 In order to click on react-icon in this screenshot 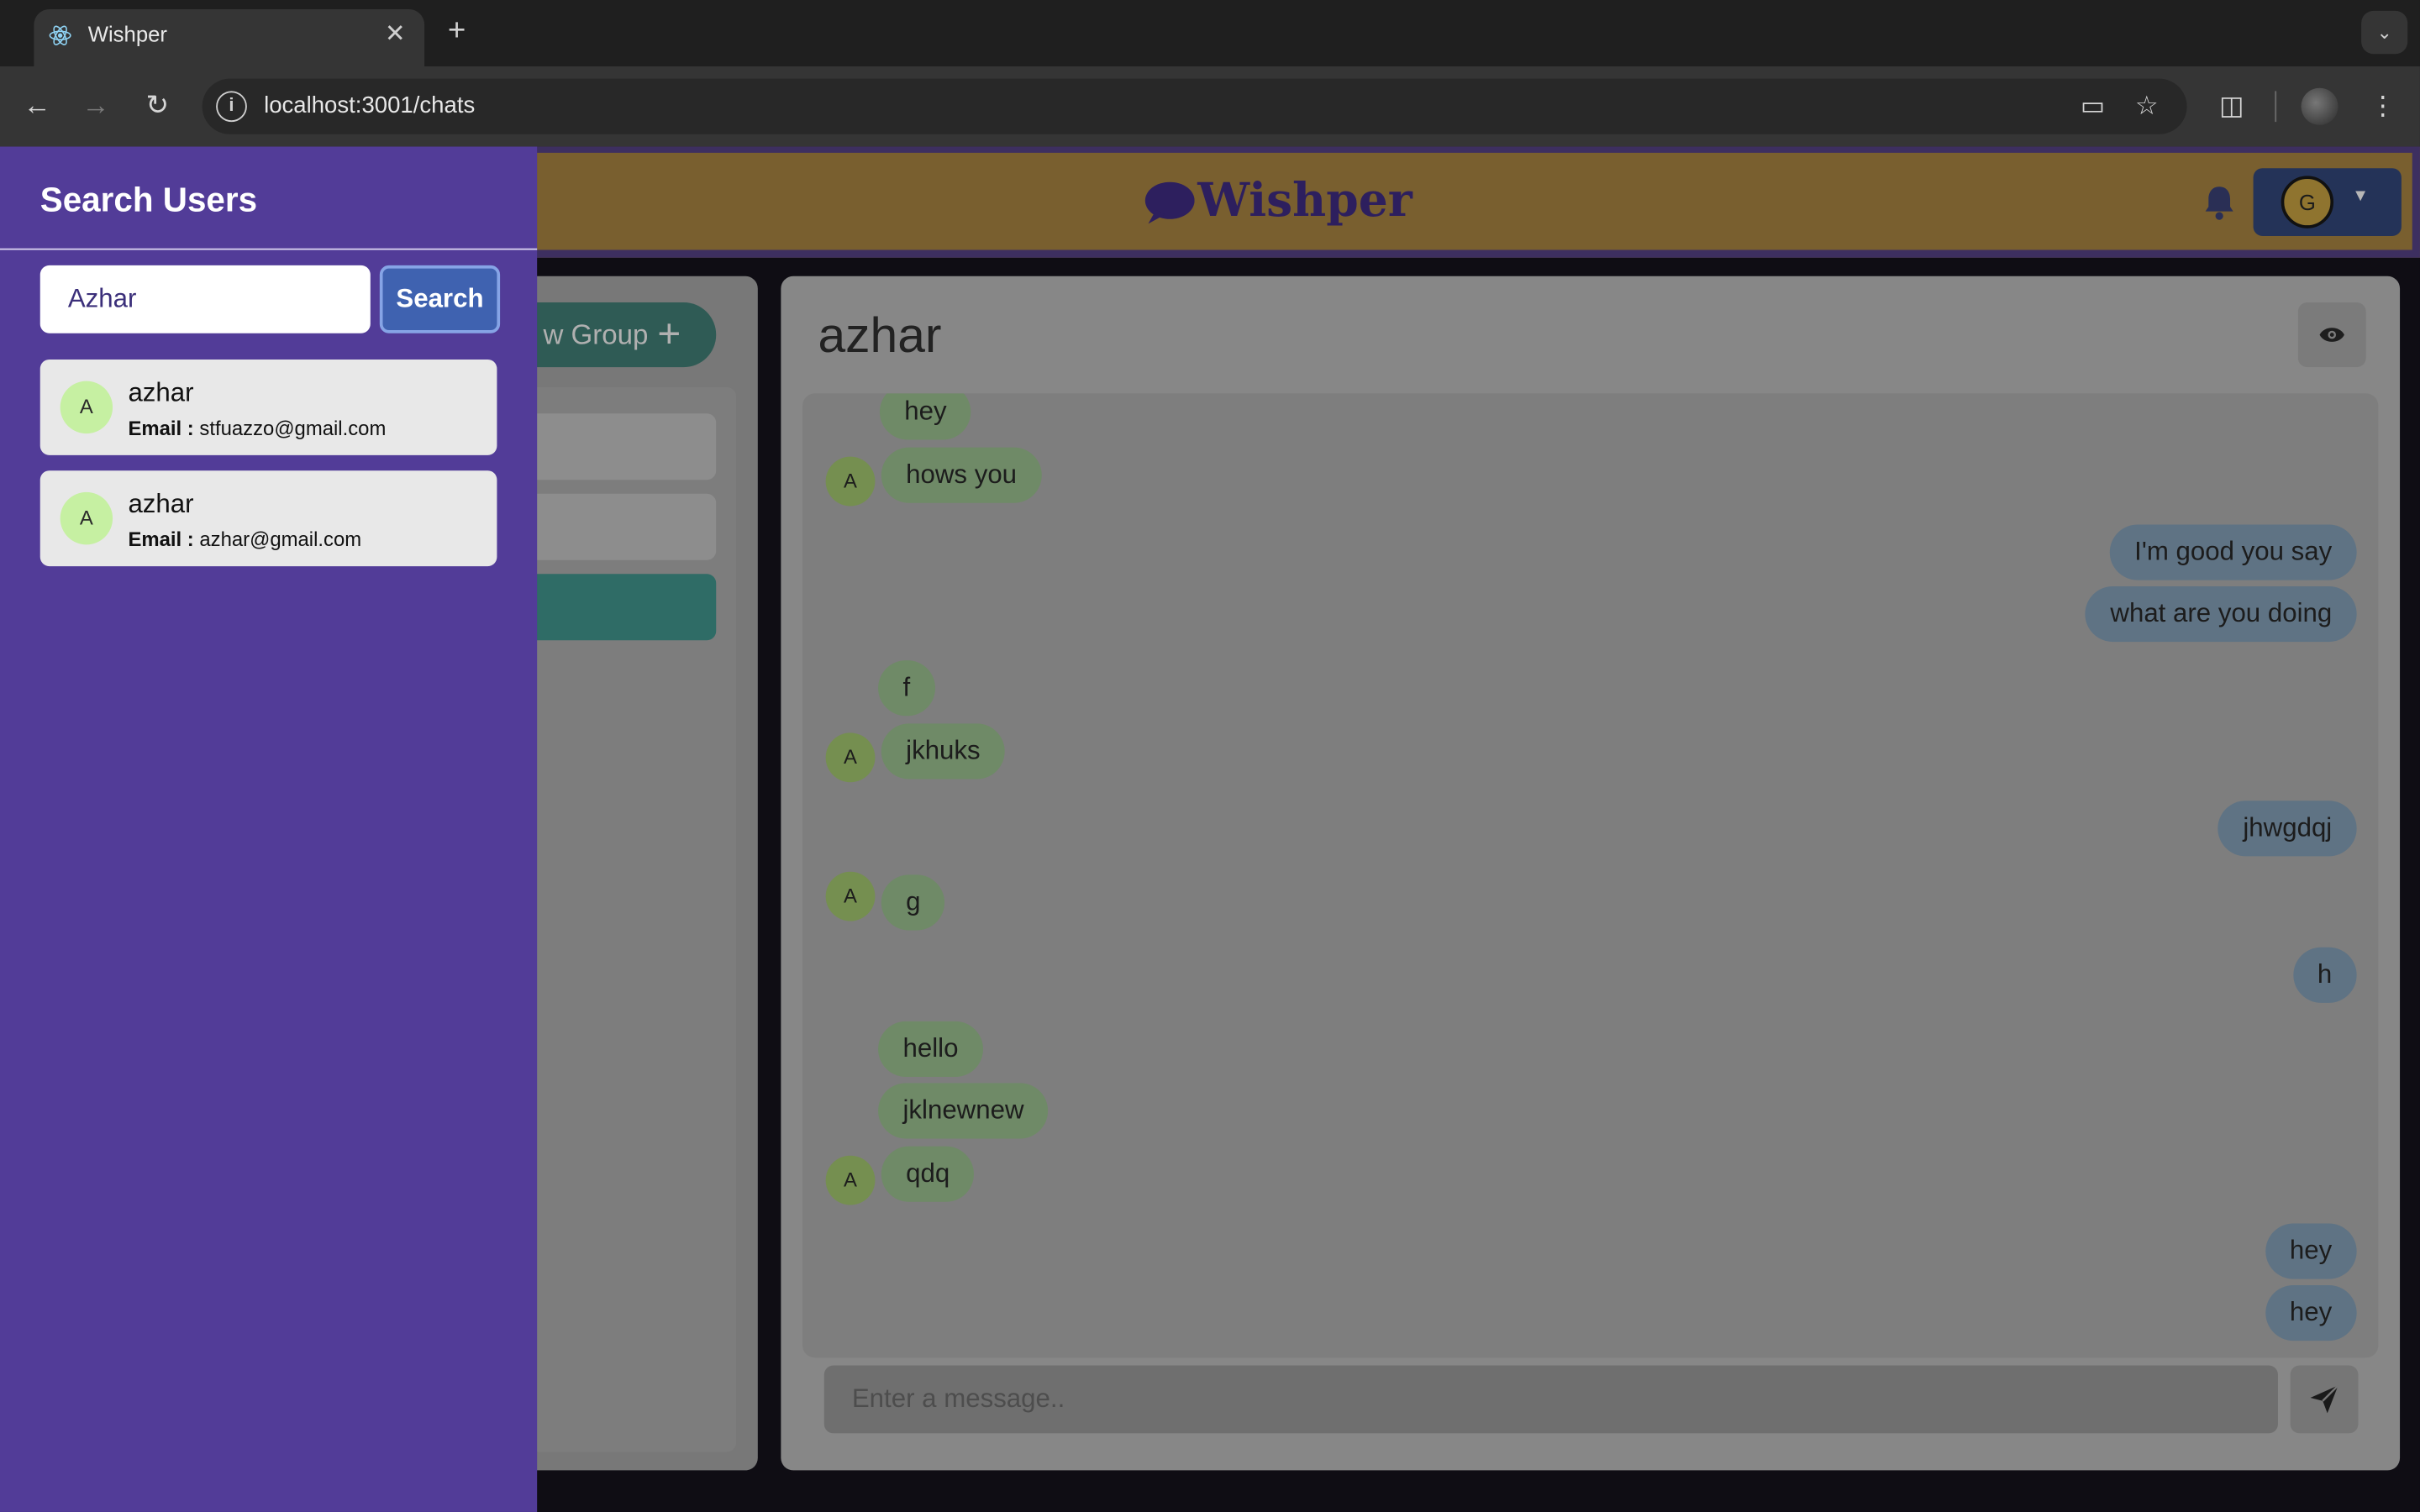, I will do `click(60, 35)`.